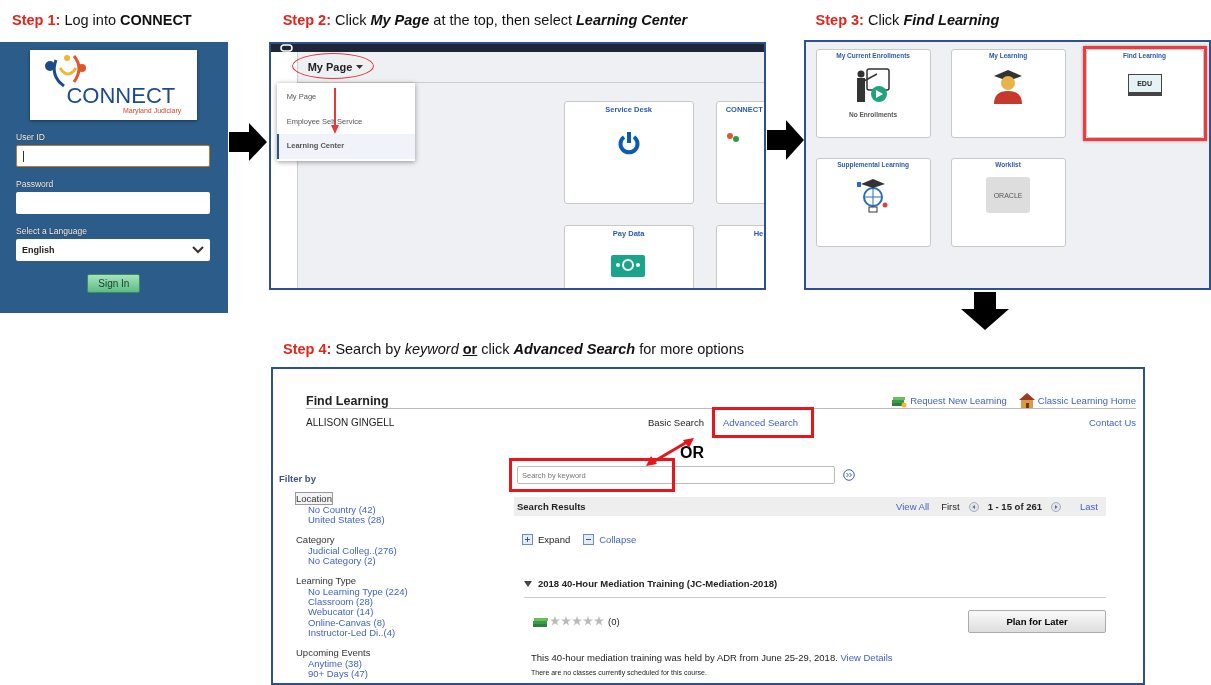 The image size is (1211, 685). I want to click on header-link: Classic Learning Home, so click(1077, 400).